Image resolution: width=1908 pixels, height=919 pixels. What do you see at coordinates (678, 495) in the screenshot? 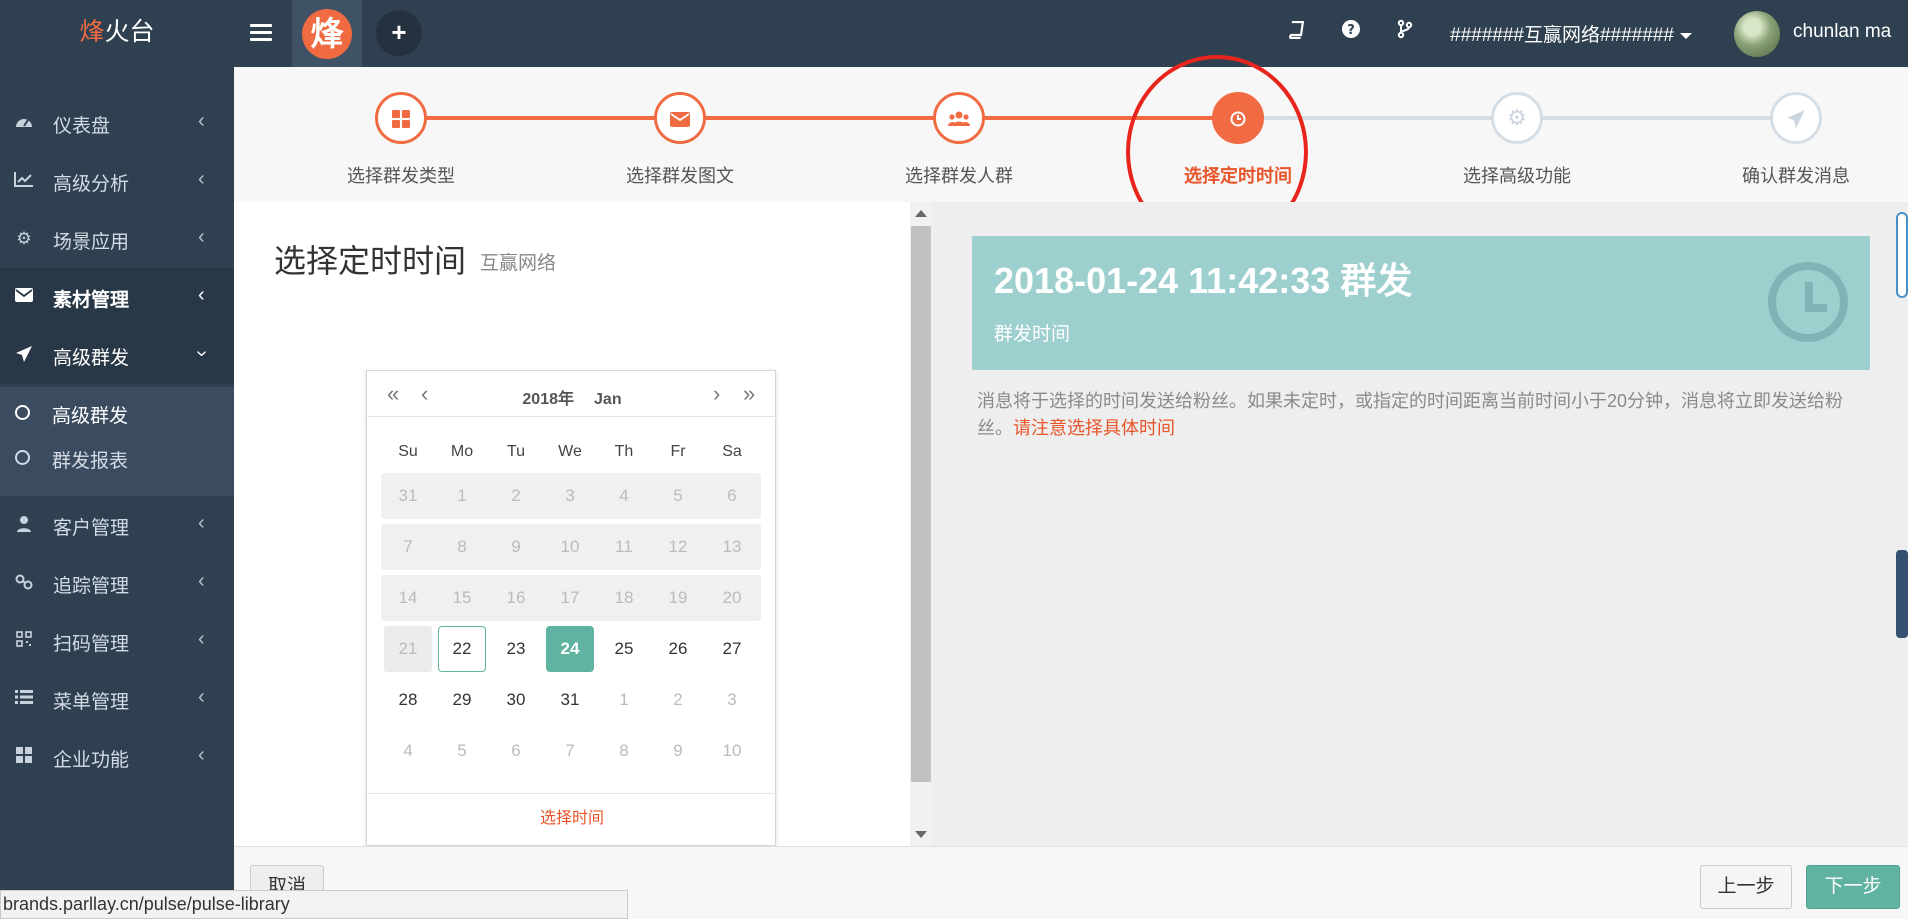
I see `calendar-day-disabled: 5` at bounding box center [678, 495].